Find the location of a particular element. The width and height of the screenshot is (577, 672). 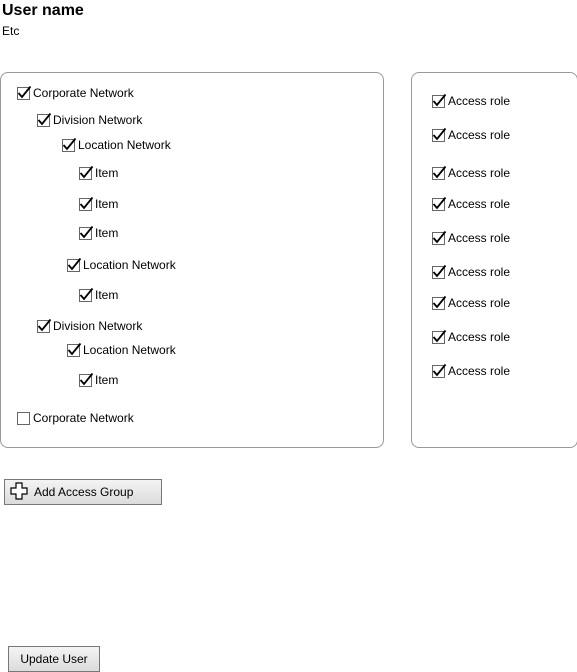

update-user-button: Update User is located at coordinates (54, 659).